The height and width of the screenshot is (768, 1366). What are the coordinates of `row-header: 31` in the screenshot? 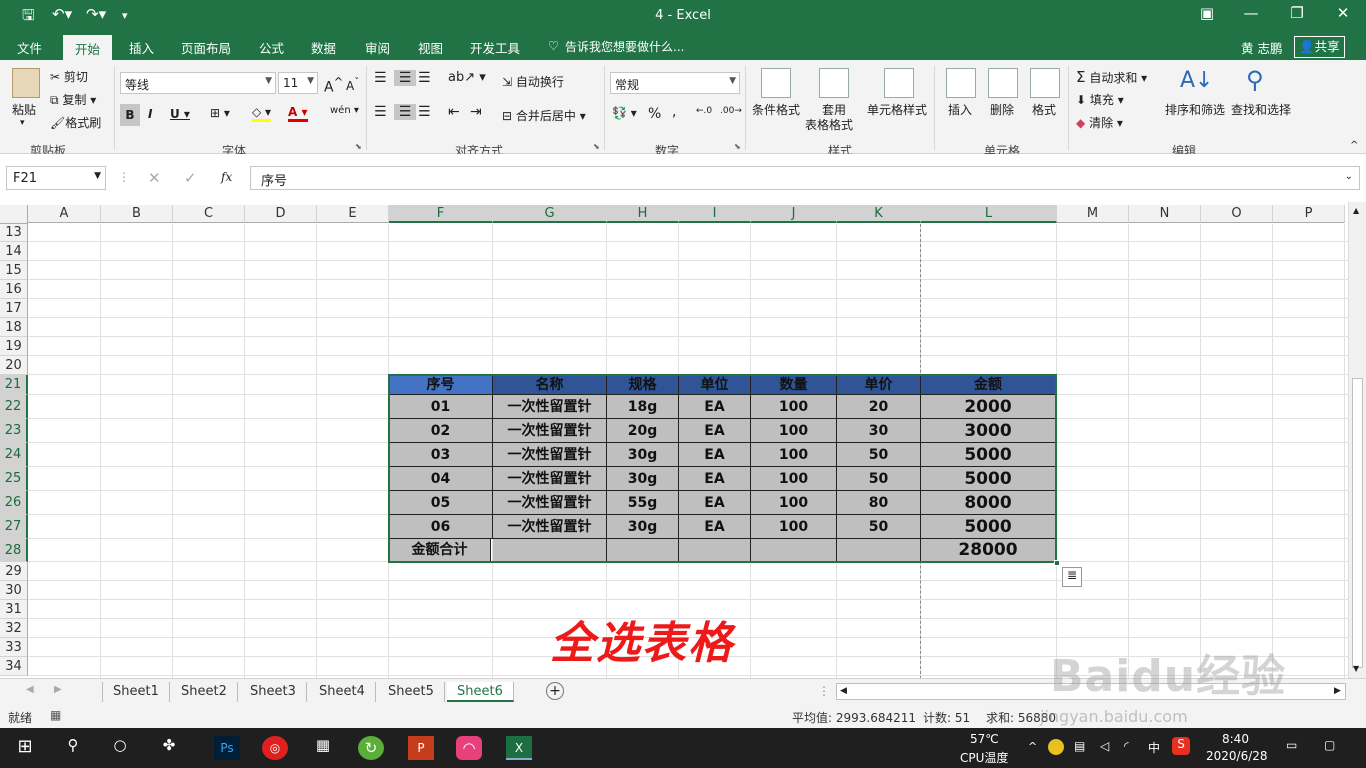 It's located at (14, 609).